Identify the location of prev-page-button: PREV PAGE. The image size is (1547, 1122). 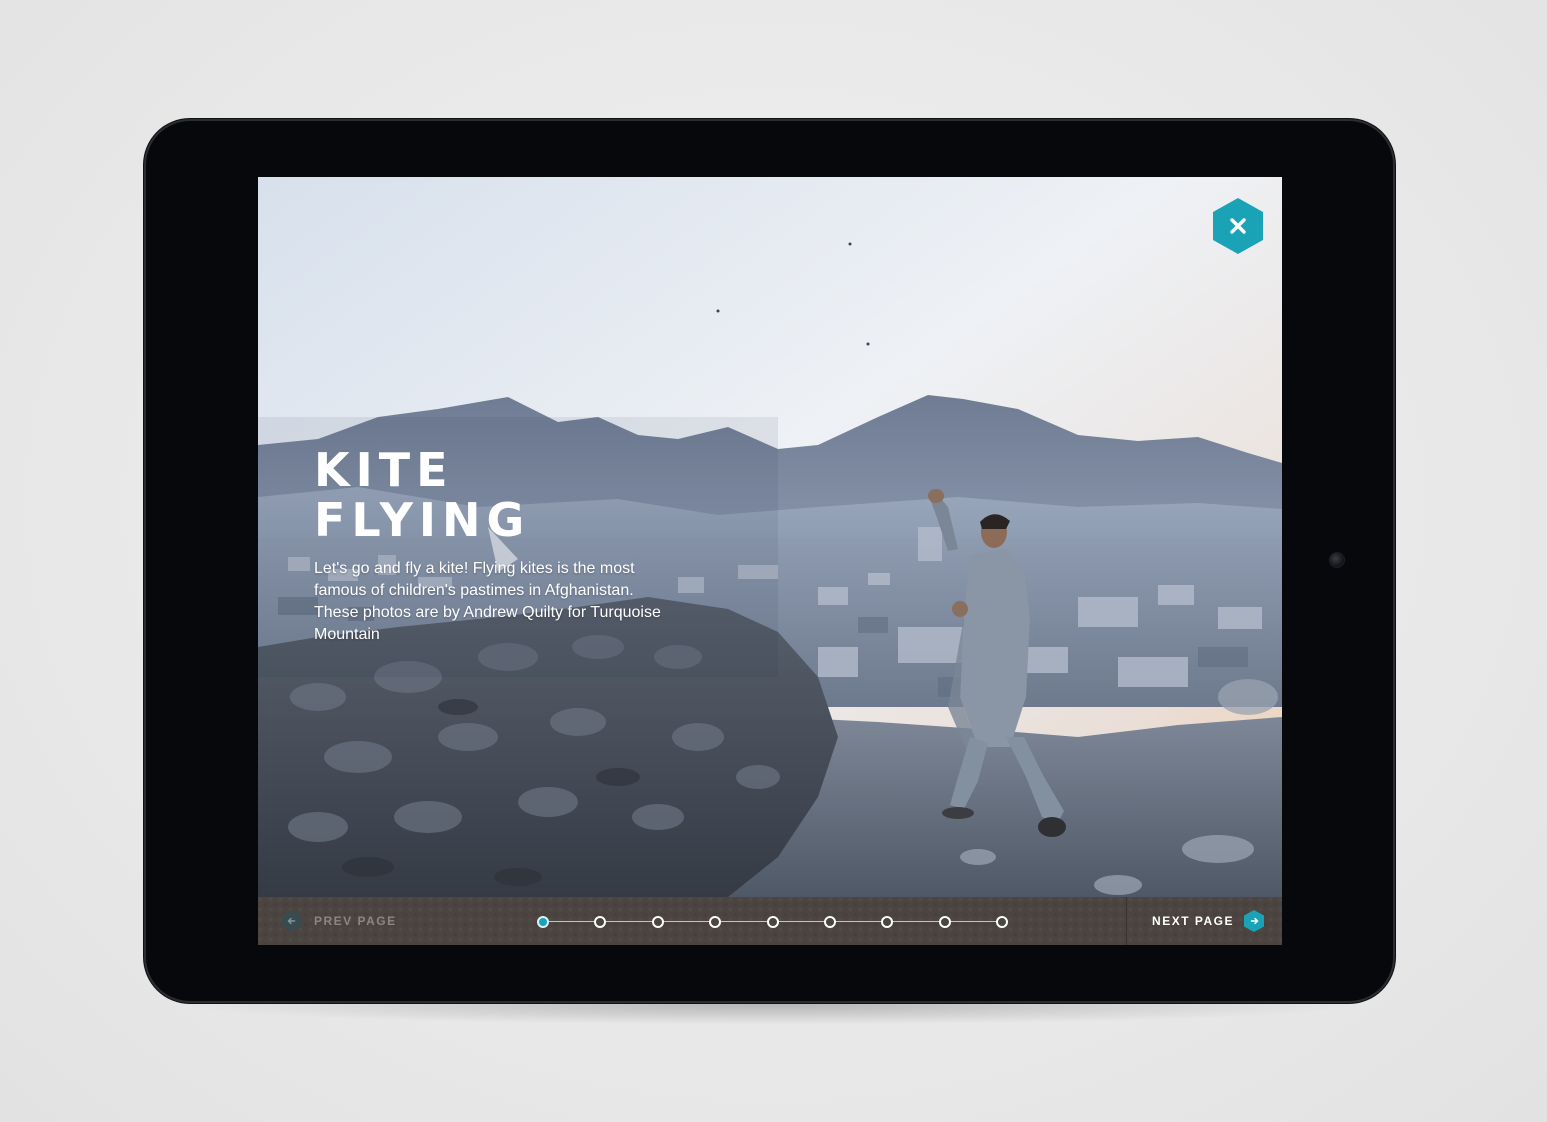
(339, 921).